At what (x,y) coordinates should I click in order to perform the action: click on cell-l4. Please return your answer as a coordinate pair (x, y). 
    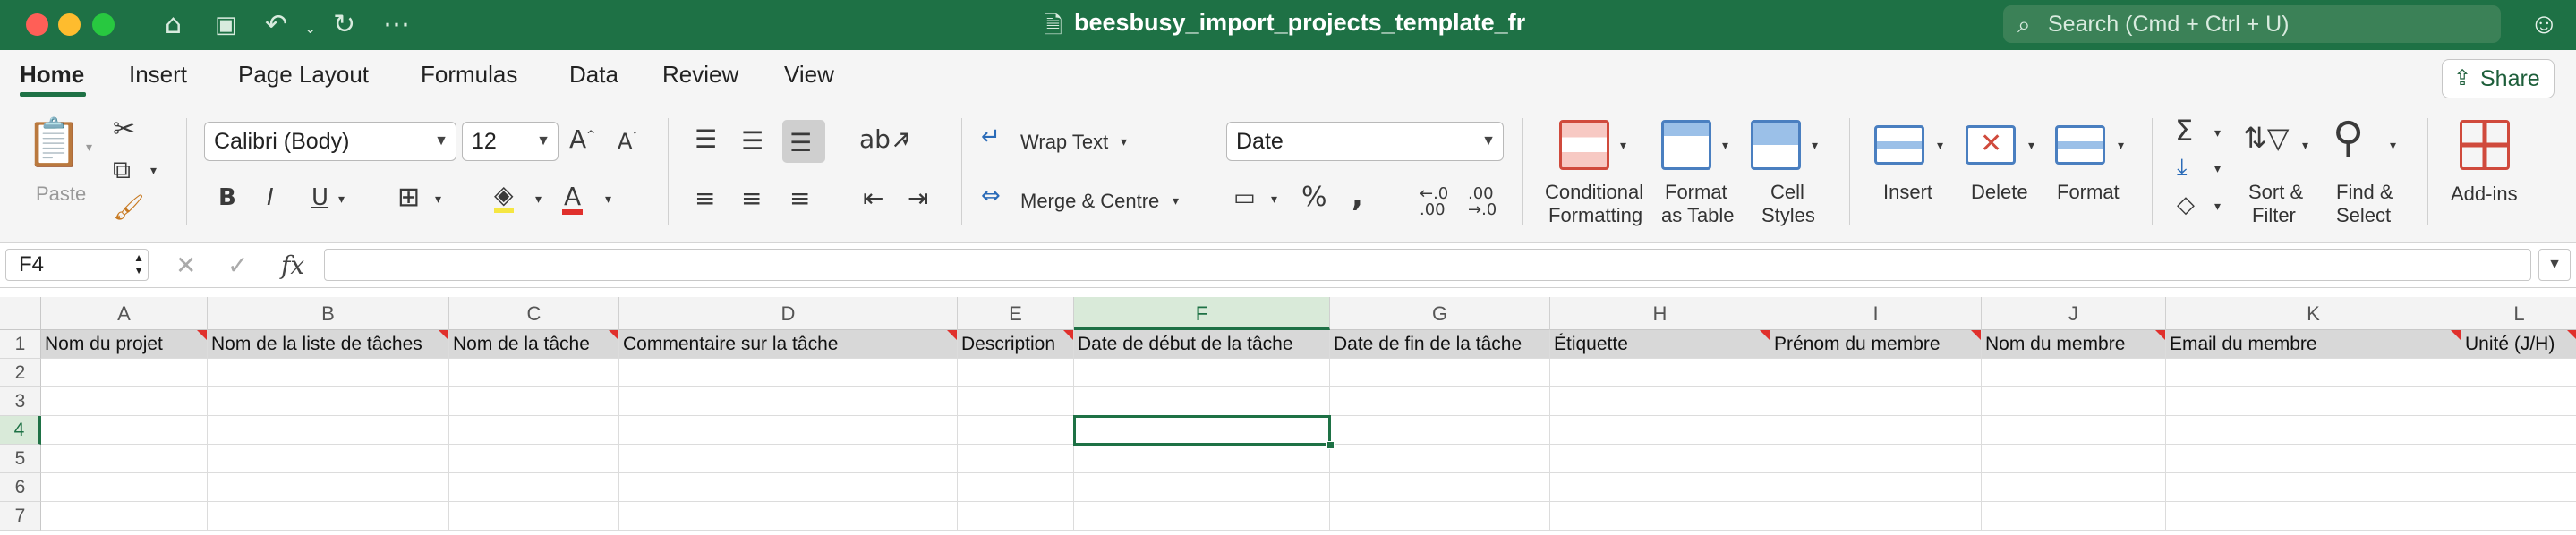
    Looking at the image, I should click on (2518, 430).